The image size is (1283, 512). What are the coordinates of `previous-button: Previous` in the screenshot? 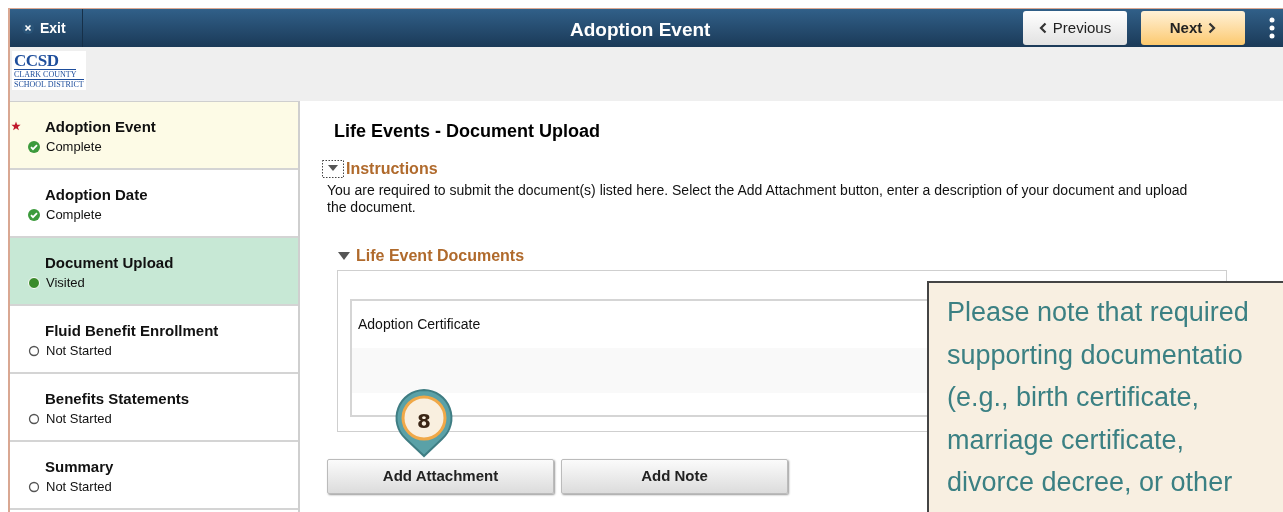 It's located at (1075, 28).